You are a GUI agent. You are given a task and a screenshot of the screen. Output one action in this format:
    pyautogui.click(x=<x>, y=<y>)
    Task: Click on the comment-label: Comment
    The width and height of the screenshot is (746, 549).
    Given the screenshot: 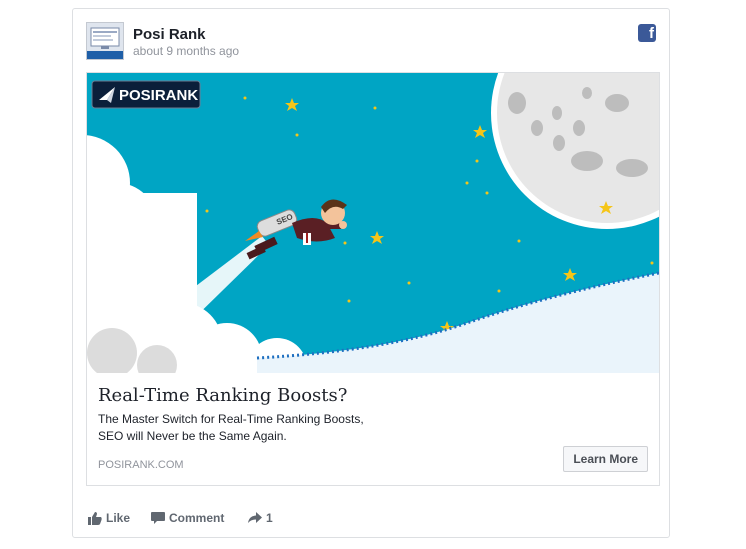 What is the action you would take?
    pyautogui.click(x=197, y=518)
    